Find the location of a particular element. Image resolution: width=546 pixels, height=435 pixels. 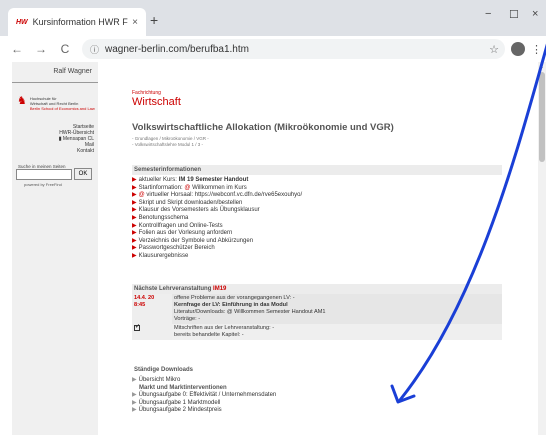

tab-close-icon: × is located at coordinates (135, 22).